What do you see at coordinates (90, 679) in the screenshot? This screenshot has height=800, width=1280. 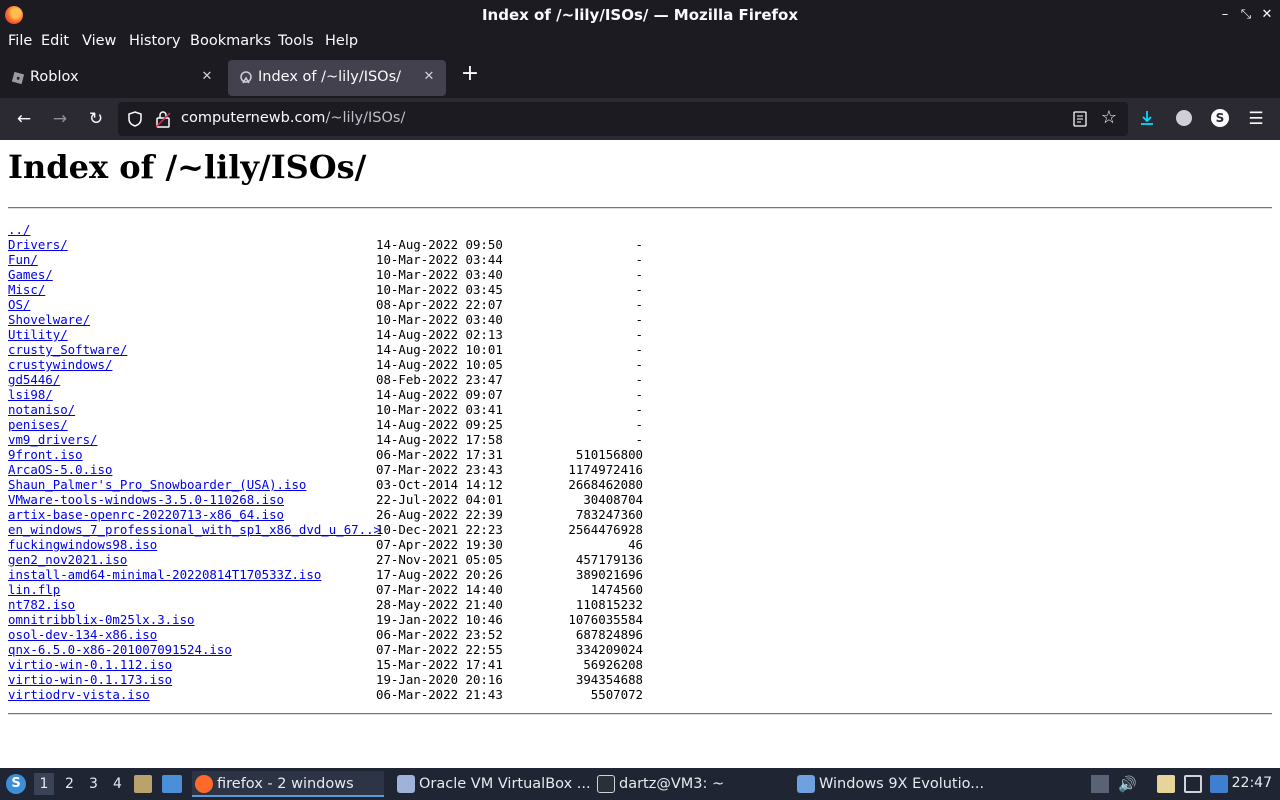 I see `entry-link: virtio-win-0.1.173.iso` at bounding box center [90, 679].